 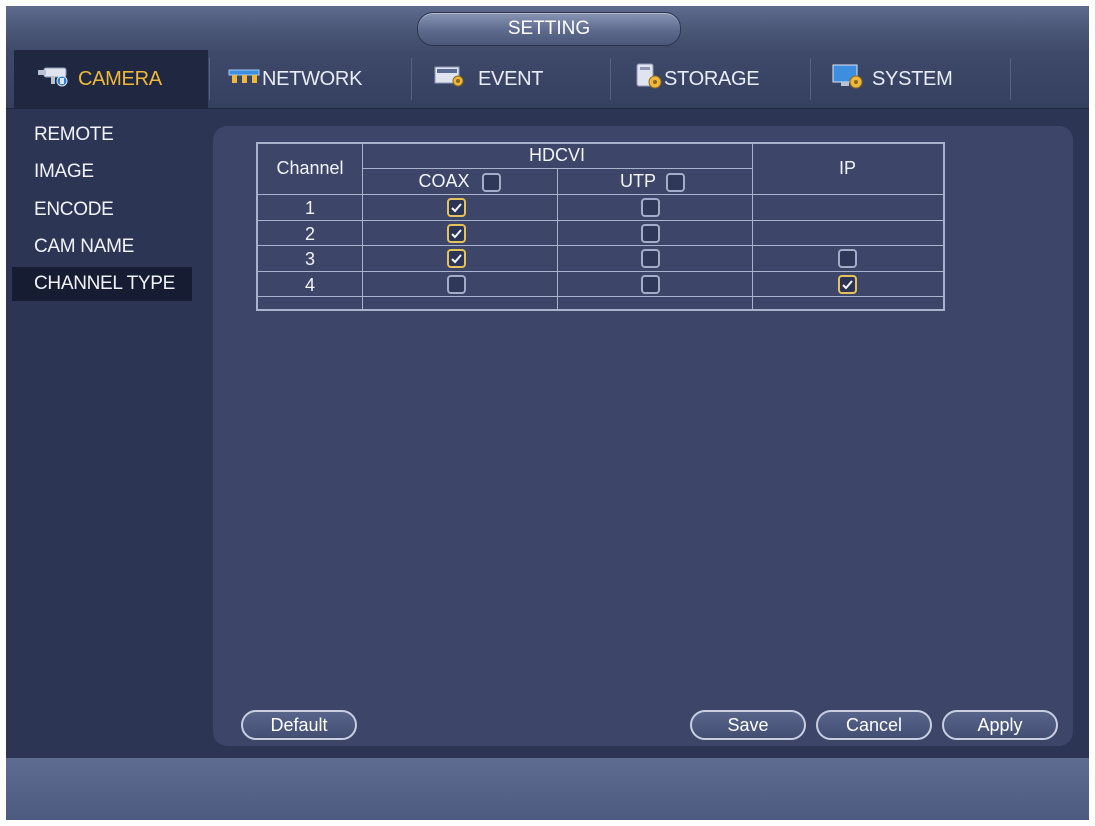 I want to click on tab-network: NETWORK, so click(x=295, y=79).